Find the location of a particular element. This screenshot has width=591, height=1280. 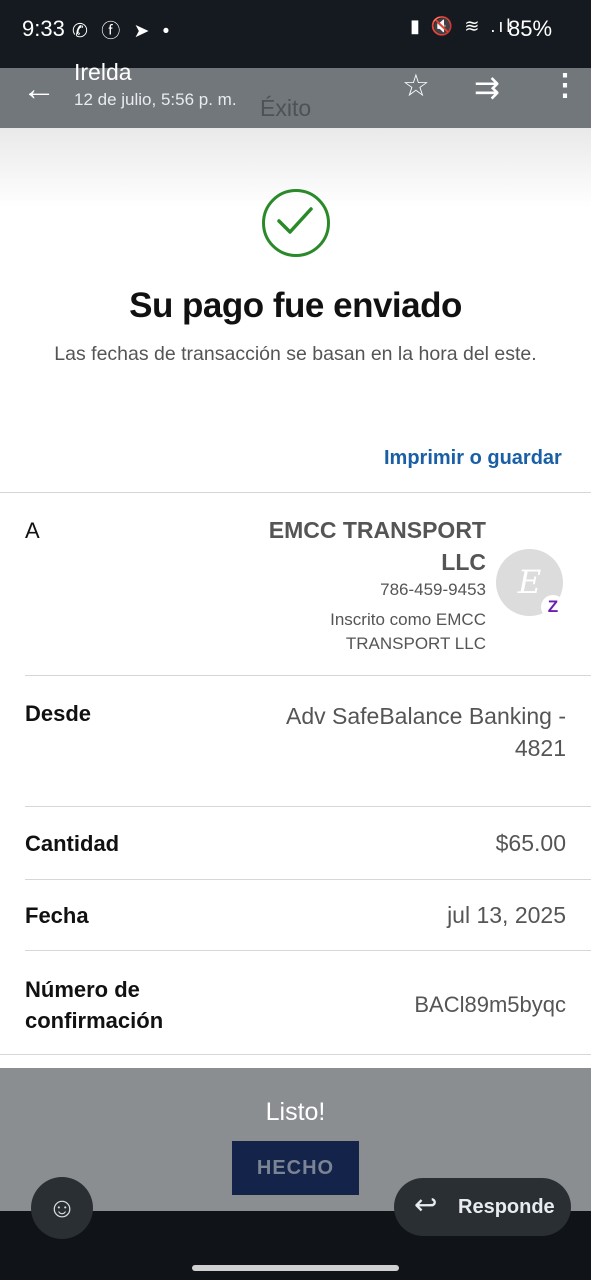

notification-icons: ✆ ⓕ ➤ • is located at coordinates (123, 31).